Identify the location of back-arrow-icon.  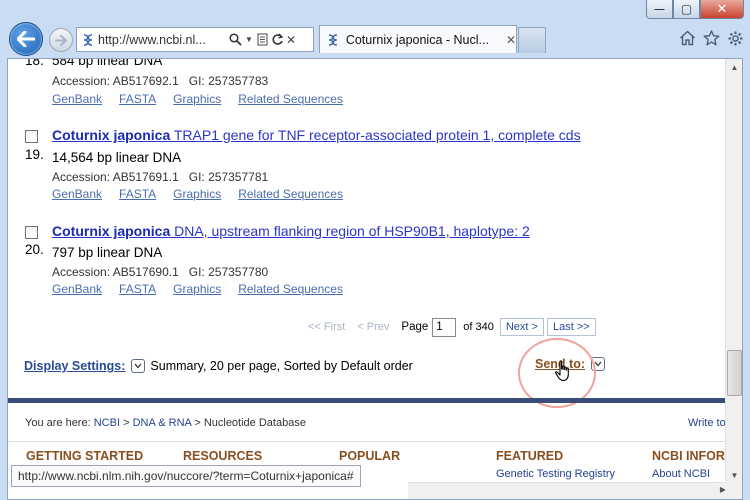
(26, 39).